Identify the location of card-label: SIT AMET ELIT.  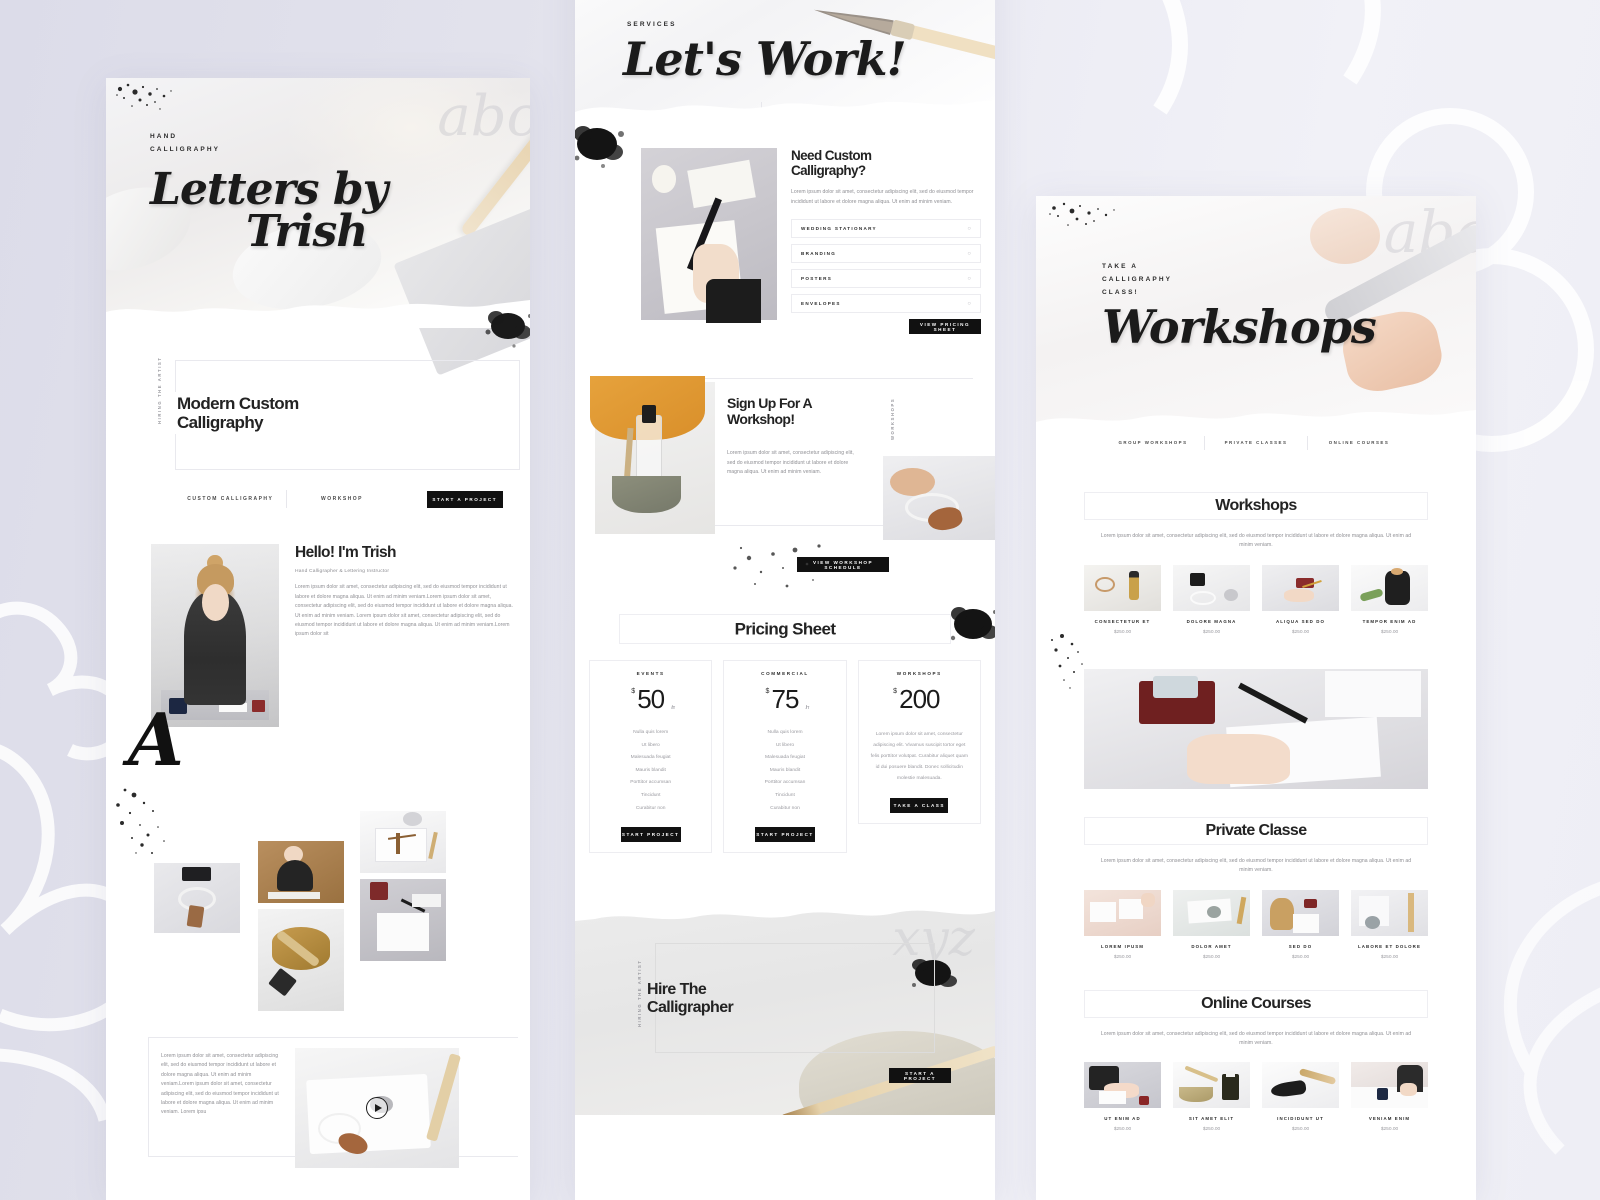
(1211, 1119).